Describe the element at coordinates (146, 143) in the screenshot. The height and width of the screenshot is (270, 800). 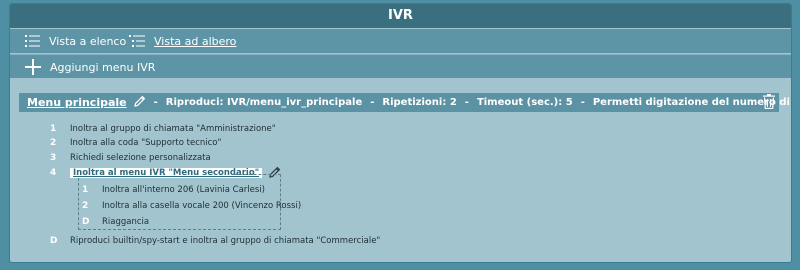
I see `item-action: Inoltra alla coda "Supporto tecnico"` at that location.